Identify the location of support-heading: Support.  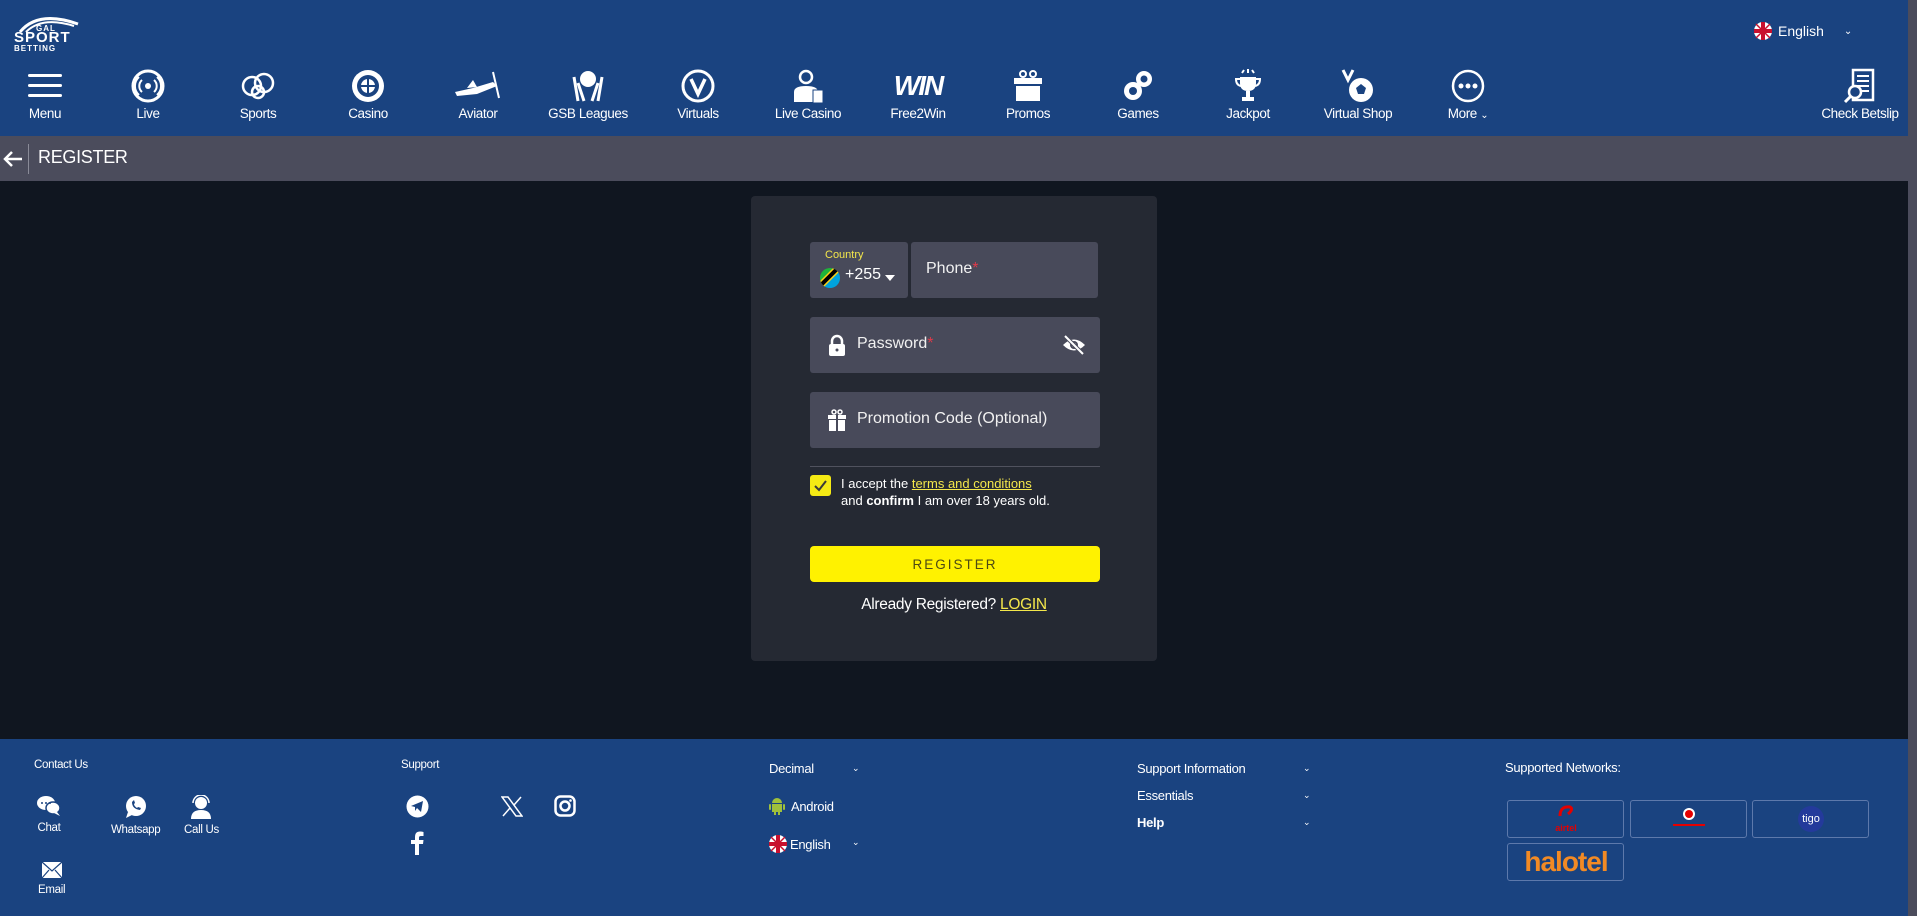
(420, 765).